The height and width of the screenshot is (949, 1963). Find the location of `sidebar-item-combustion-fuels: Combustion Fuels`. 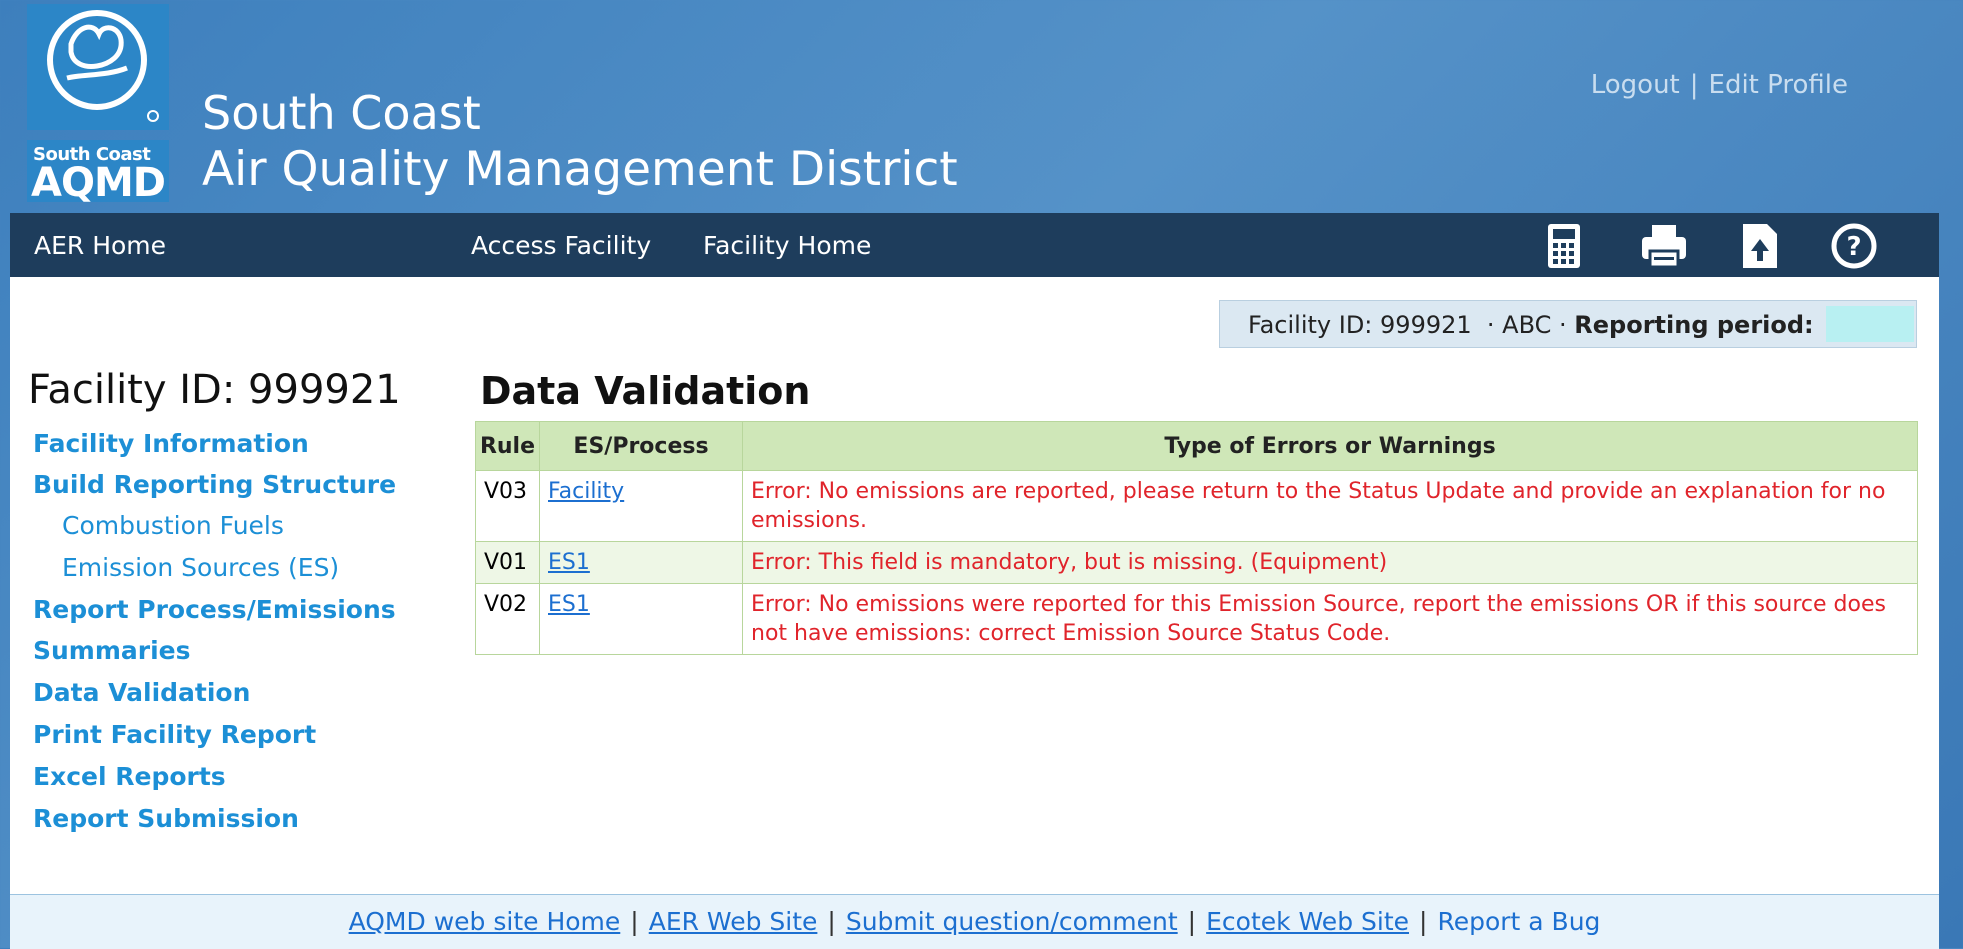

sidebar-item-combustion-fuels: Combustion Fuels is located at coordinates (173, 525).